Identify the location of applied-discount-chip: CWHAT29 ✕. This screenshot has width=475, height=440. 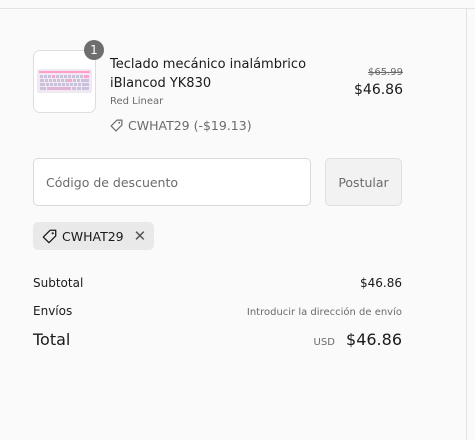
(94, 236).